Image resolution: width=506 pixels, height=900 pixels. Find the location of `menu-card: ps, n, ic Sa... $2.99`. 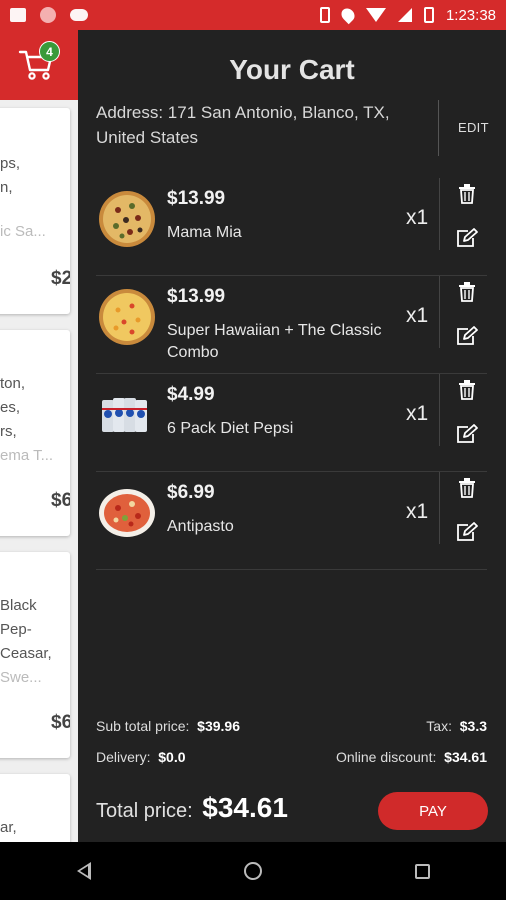

menu-card: ps, n, ic Sa... $2.99 is located at coordinates (35, 211).